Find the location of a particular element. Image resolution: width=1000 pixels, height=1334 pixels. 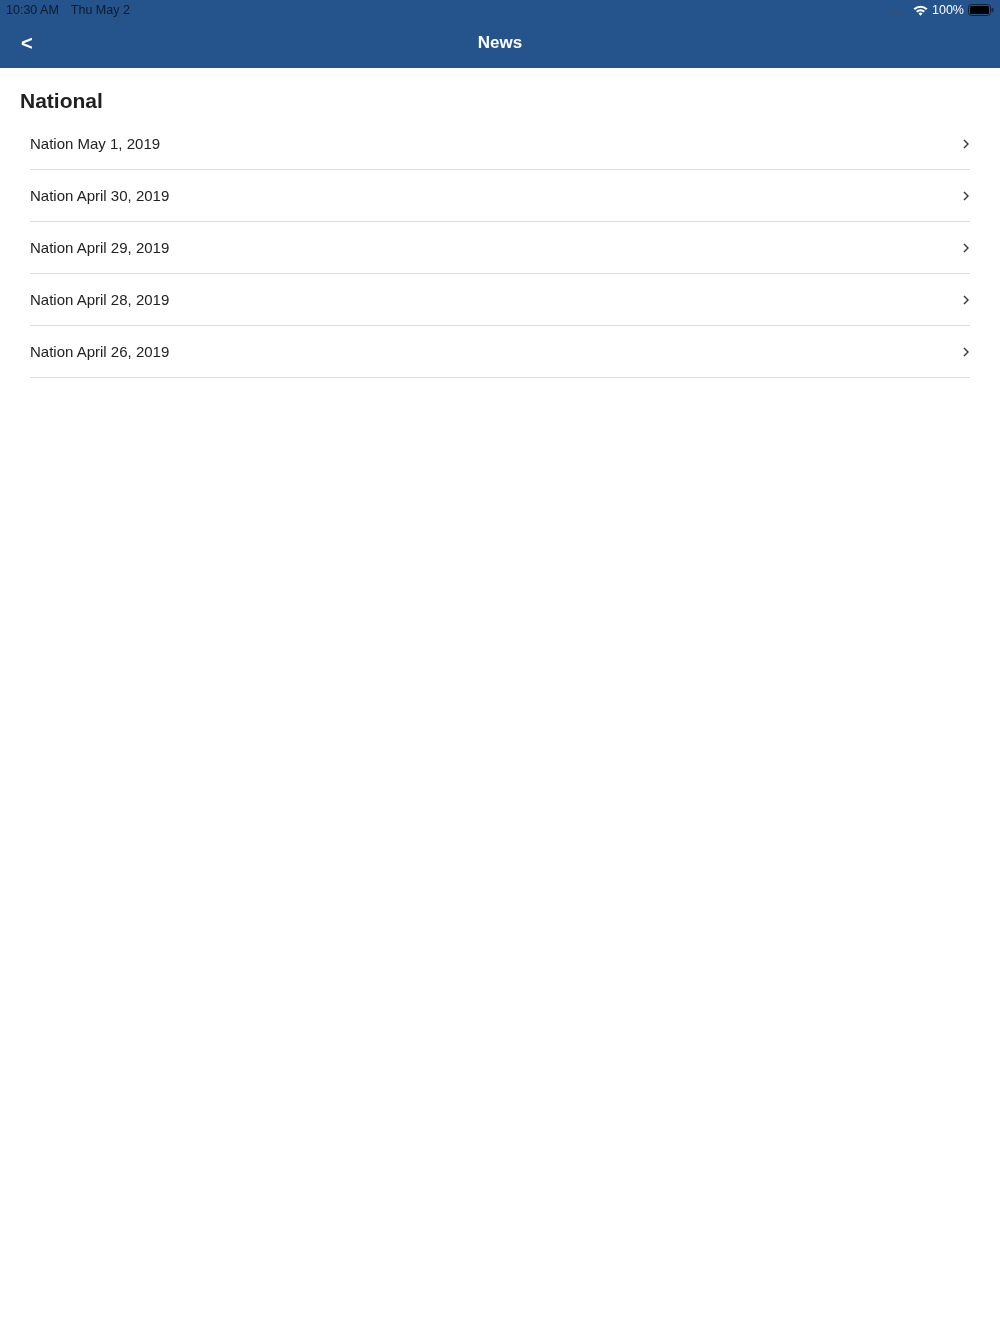

news-item-label: Nation April 29, 2019 is located at coordinates (100, 247).